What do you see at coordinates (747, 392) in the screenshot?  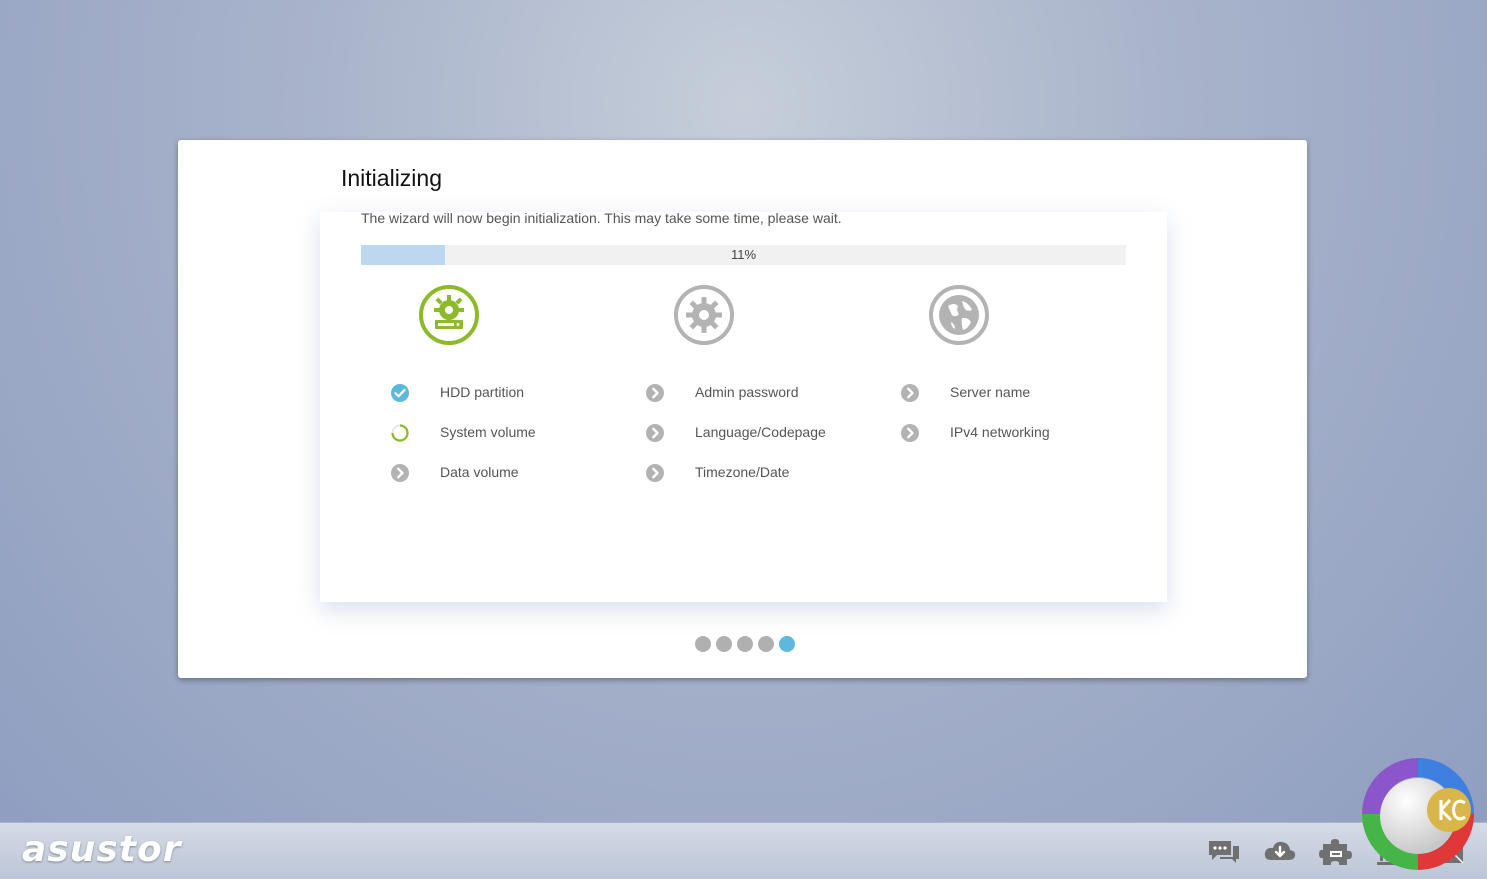 I see `step-label: Admin password` at bounding box center [747, 392].